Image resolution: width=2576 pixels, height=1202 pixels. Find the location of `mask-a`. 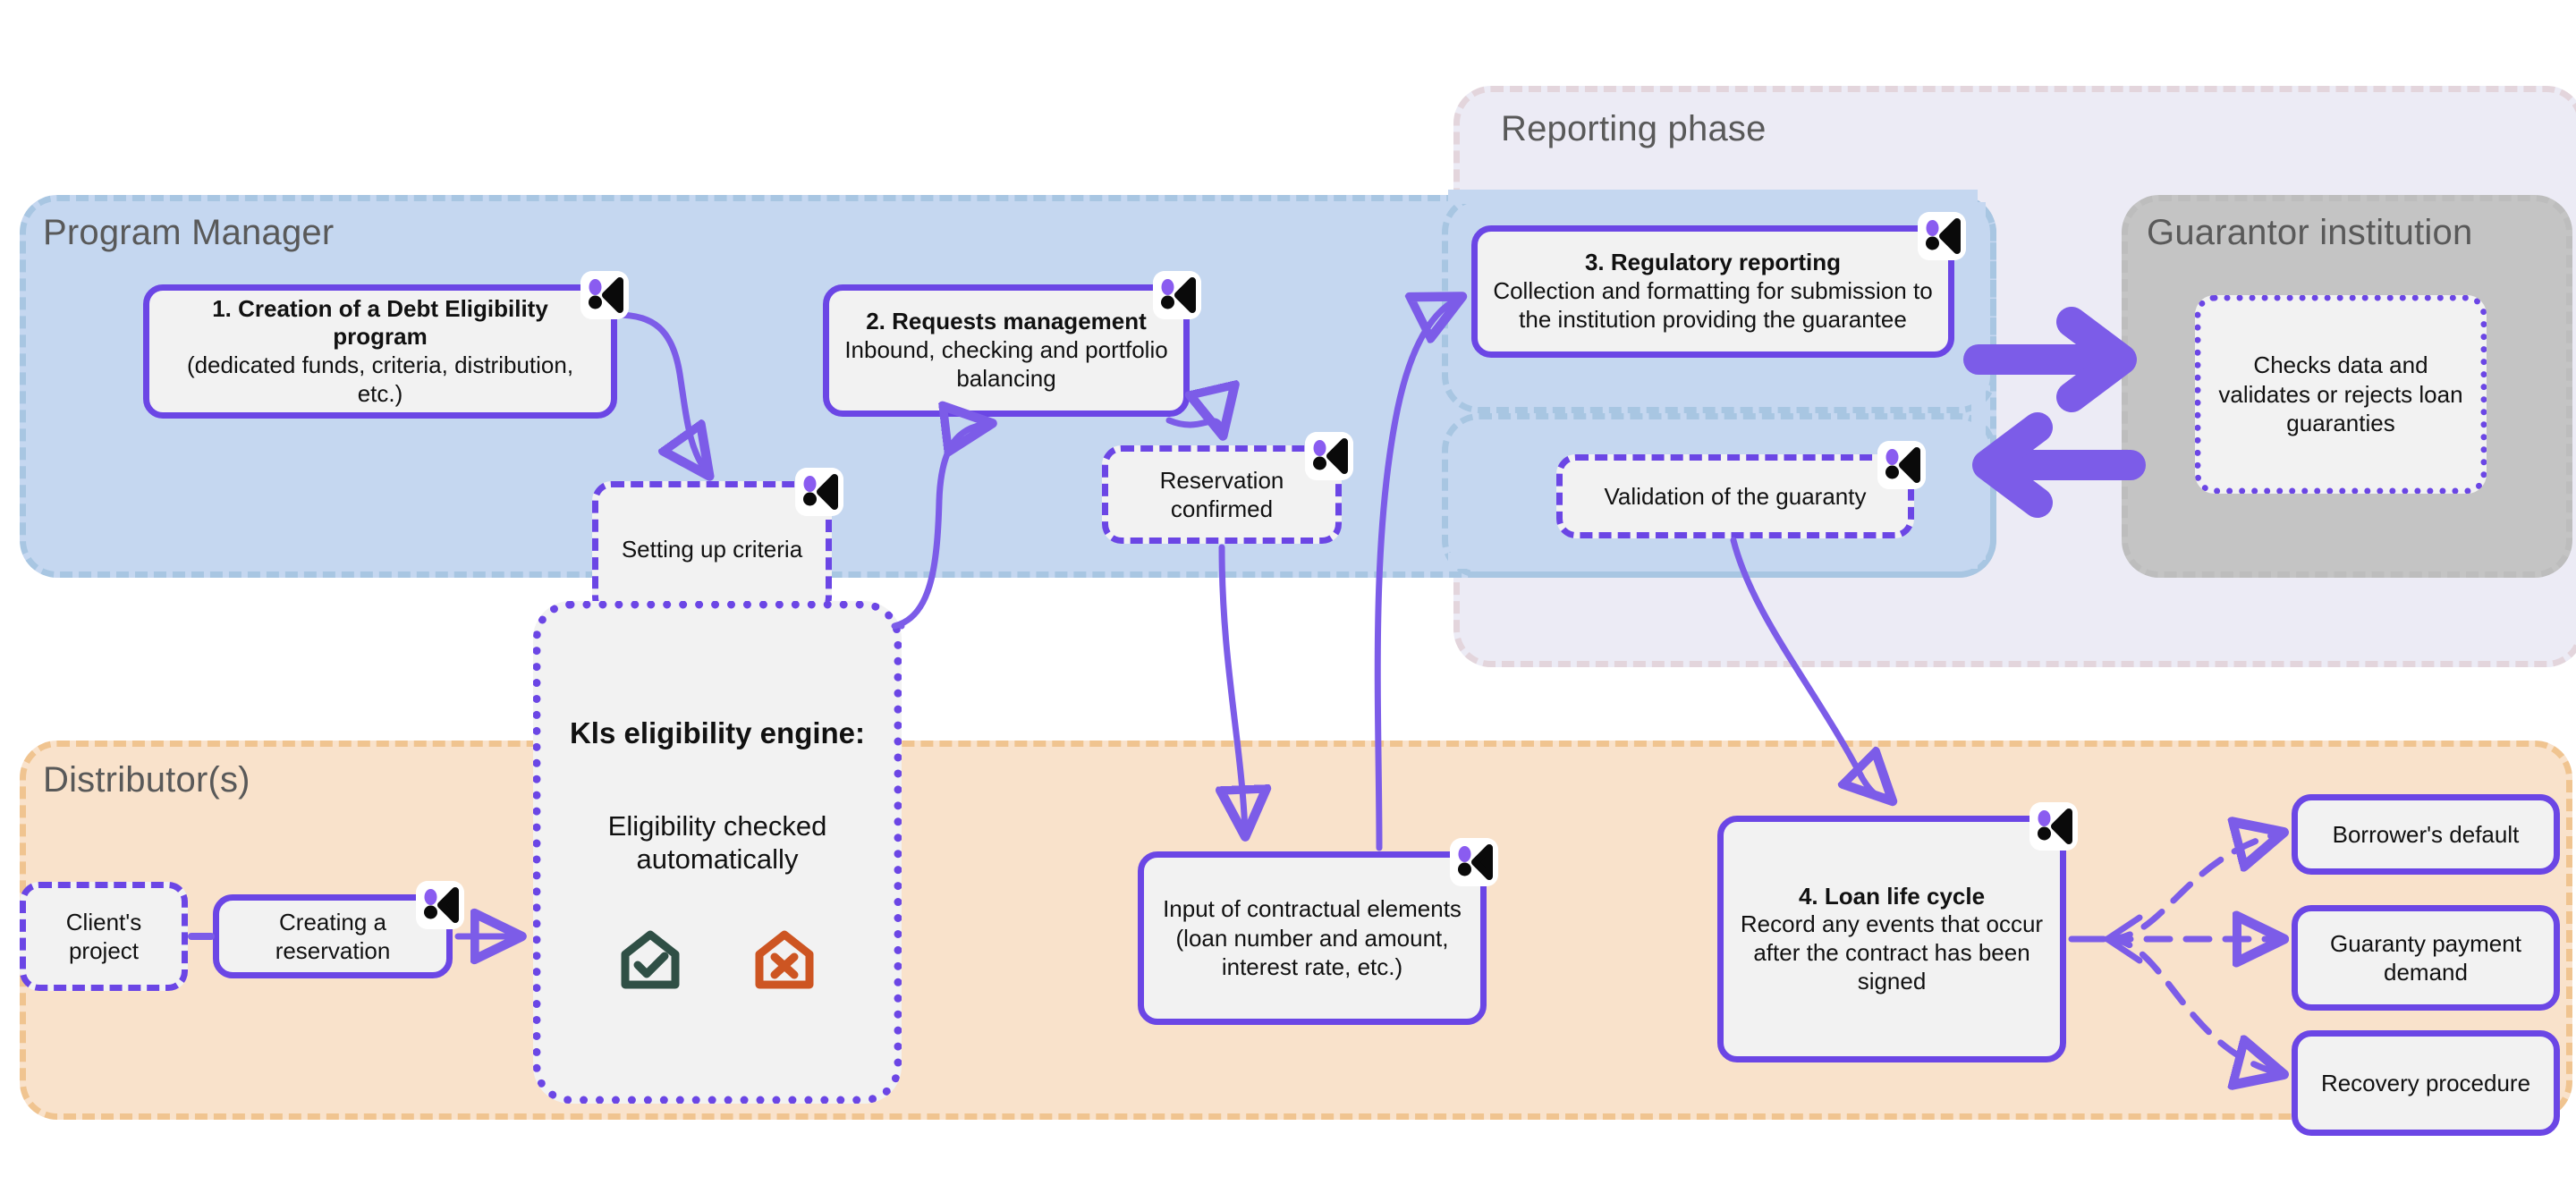

mask-a is located at coordinates (1713, 197).